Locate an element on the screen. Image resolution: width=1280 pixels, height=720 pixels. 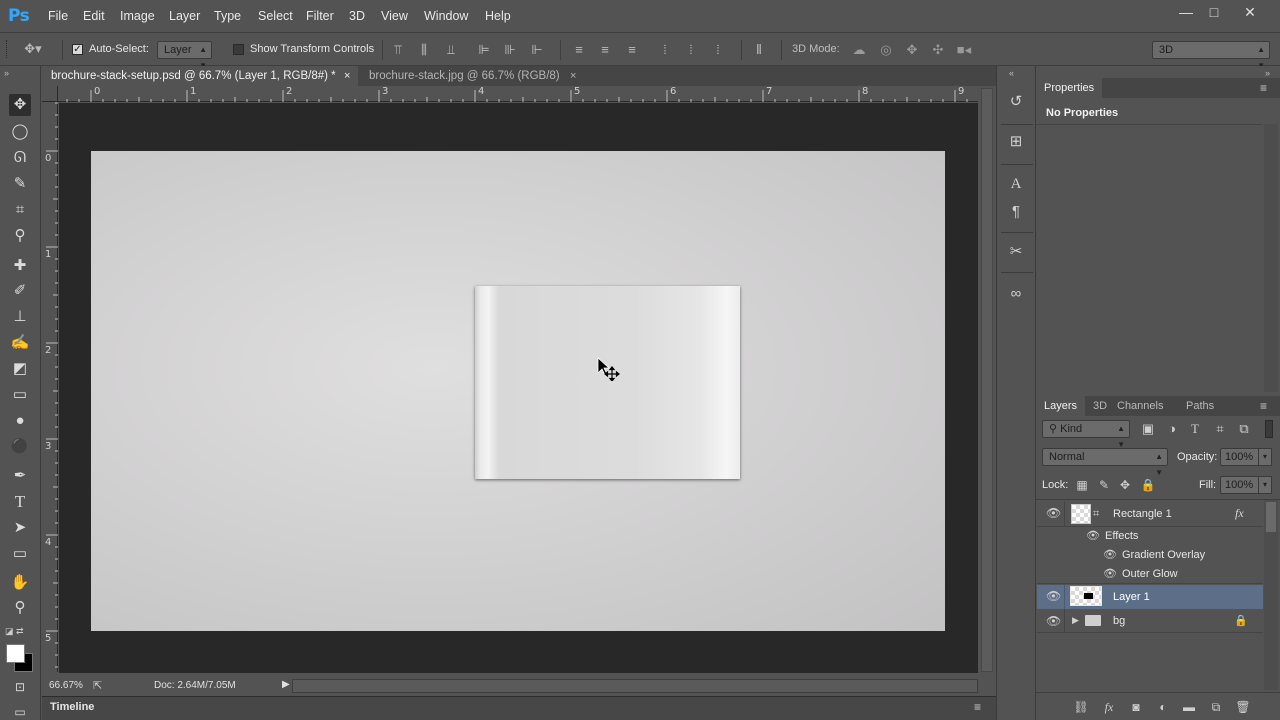
auto-select-checkbox: ✓ is located at coordinates (77, 49).